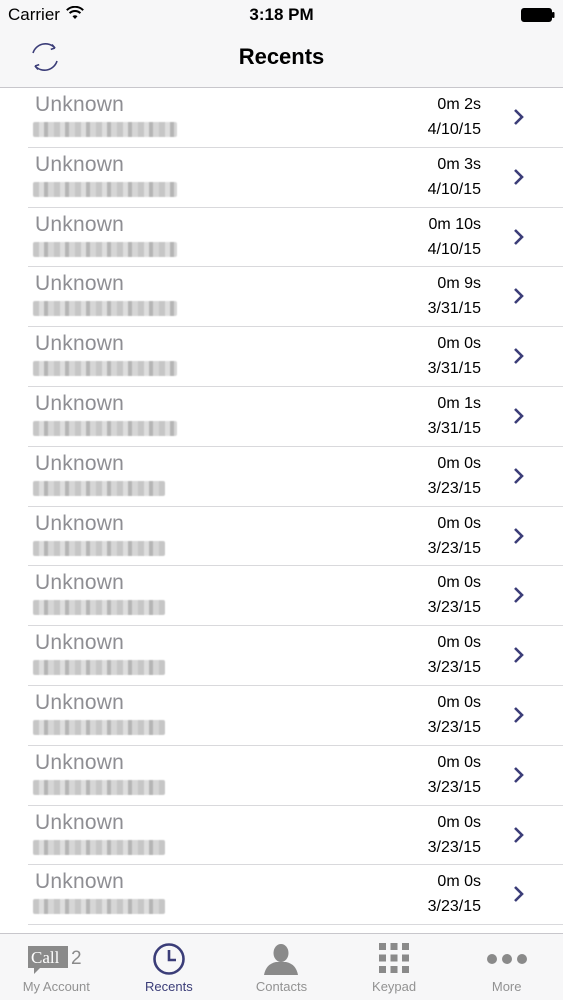 This screenshot has height=1000, width=563. I want to click on more-dots-icon, so click(506, 959).